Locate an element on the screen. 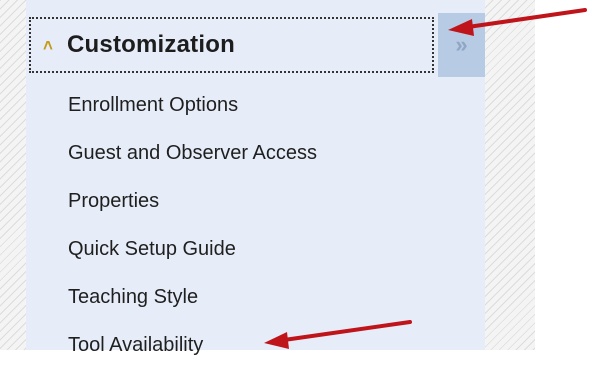 This screenshot has height=378, width=592. customization-section-header: ˄ Customization » is located at coordinates (255, 45).